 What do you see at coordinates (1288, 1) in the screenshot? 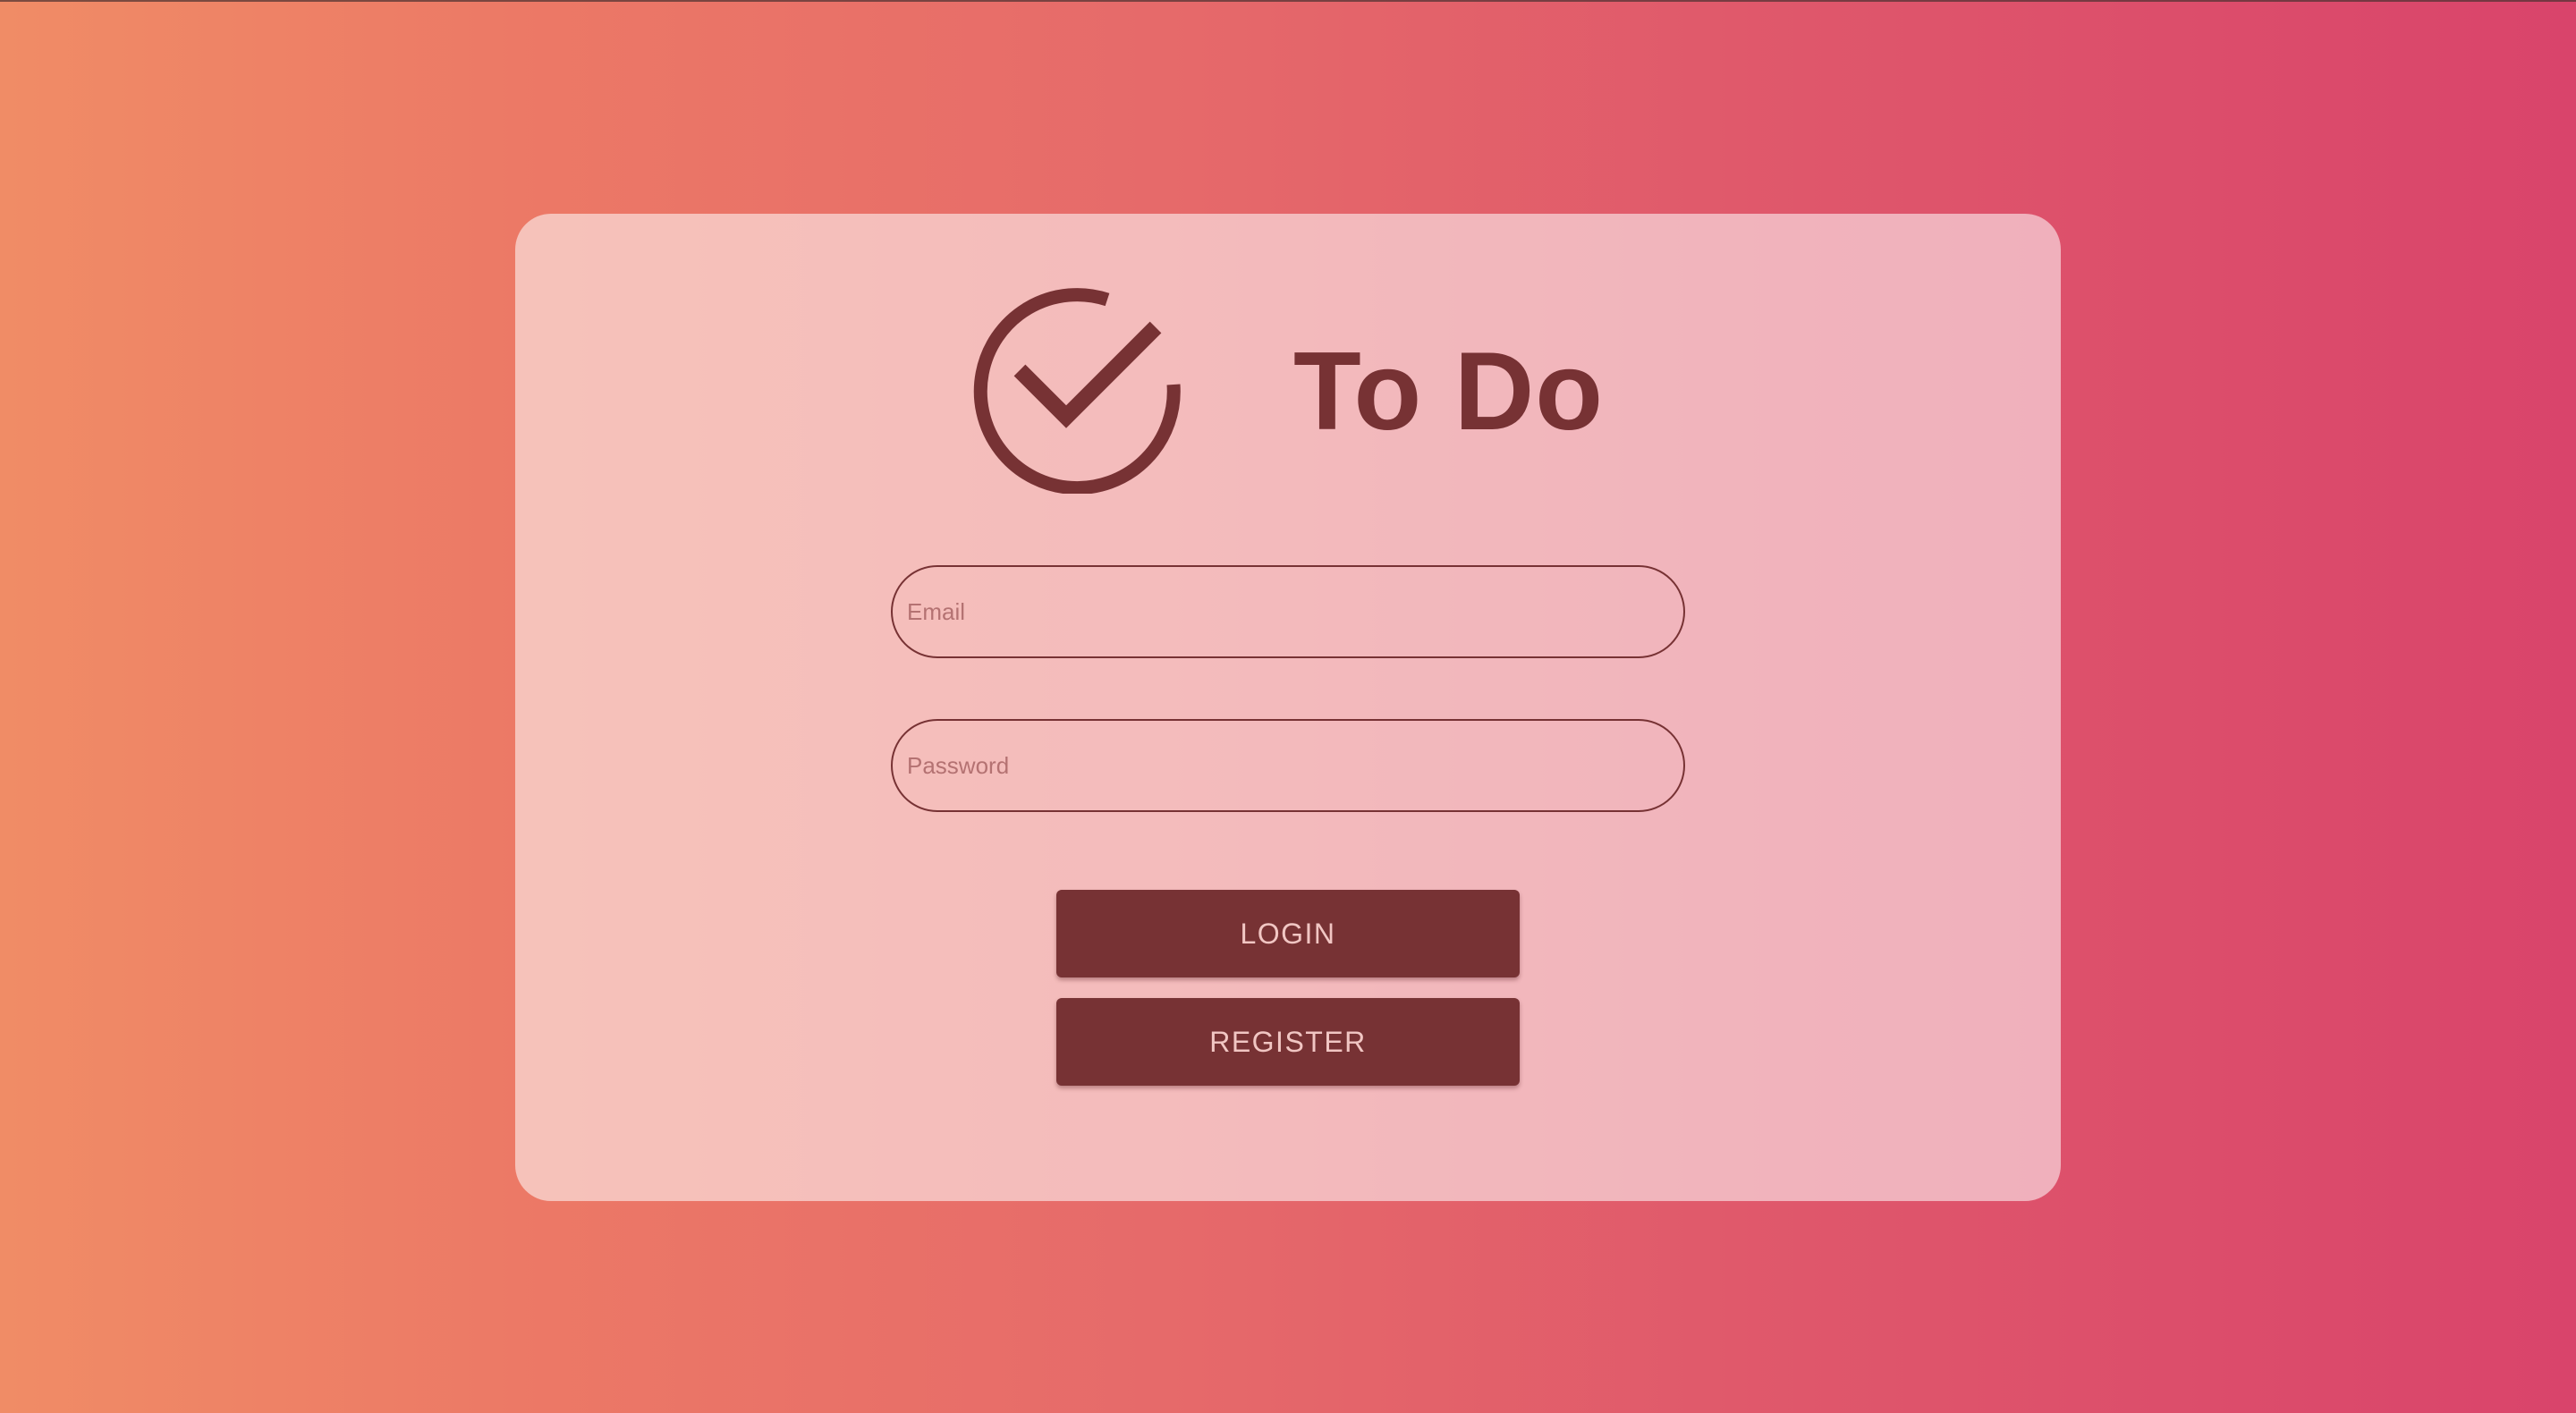
I see `window-top-edge` at bounding box center [1288, 1].